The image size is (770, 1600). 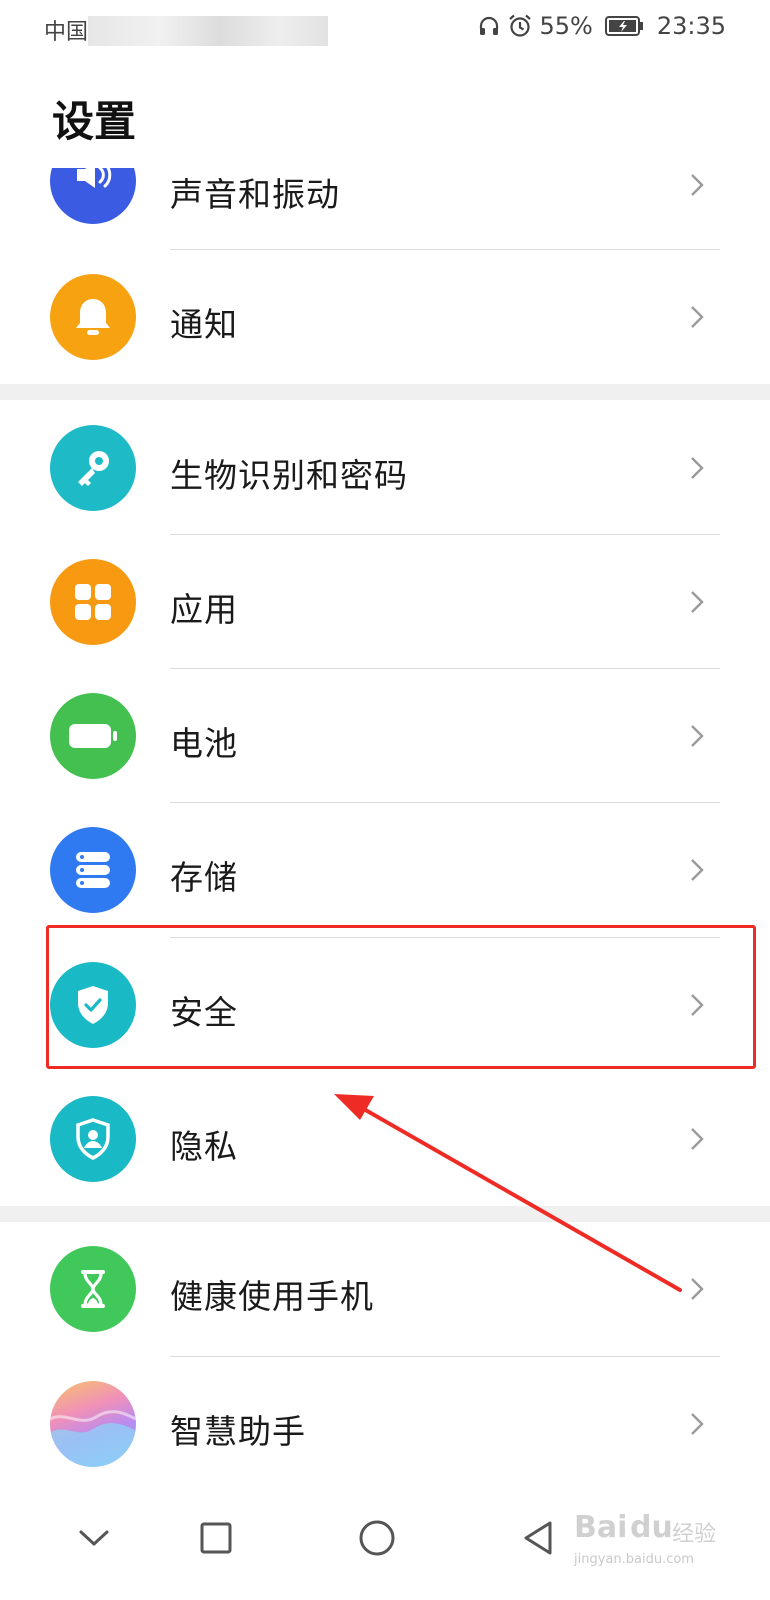 I want to click on apps-grid-icon, so click(x=93, y=602).